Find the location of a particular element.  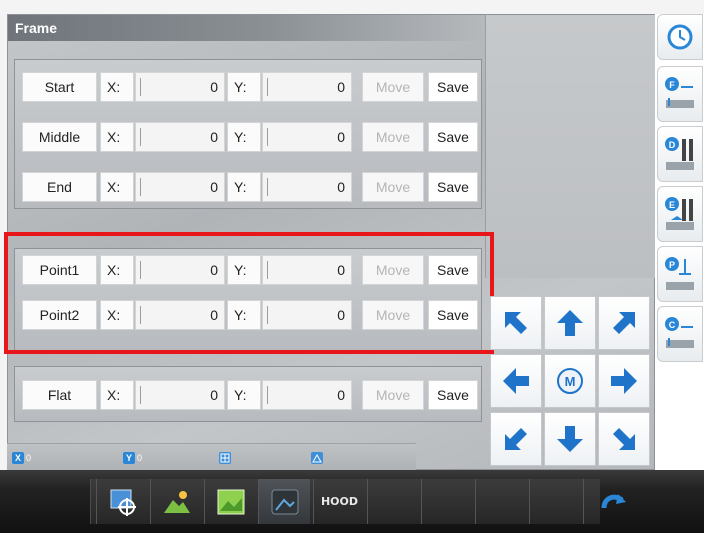

image-green-icon is located at coordinates (230, 501).